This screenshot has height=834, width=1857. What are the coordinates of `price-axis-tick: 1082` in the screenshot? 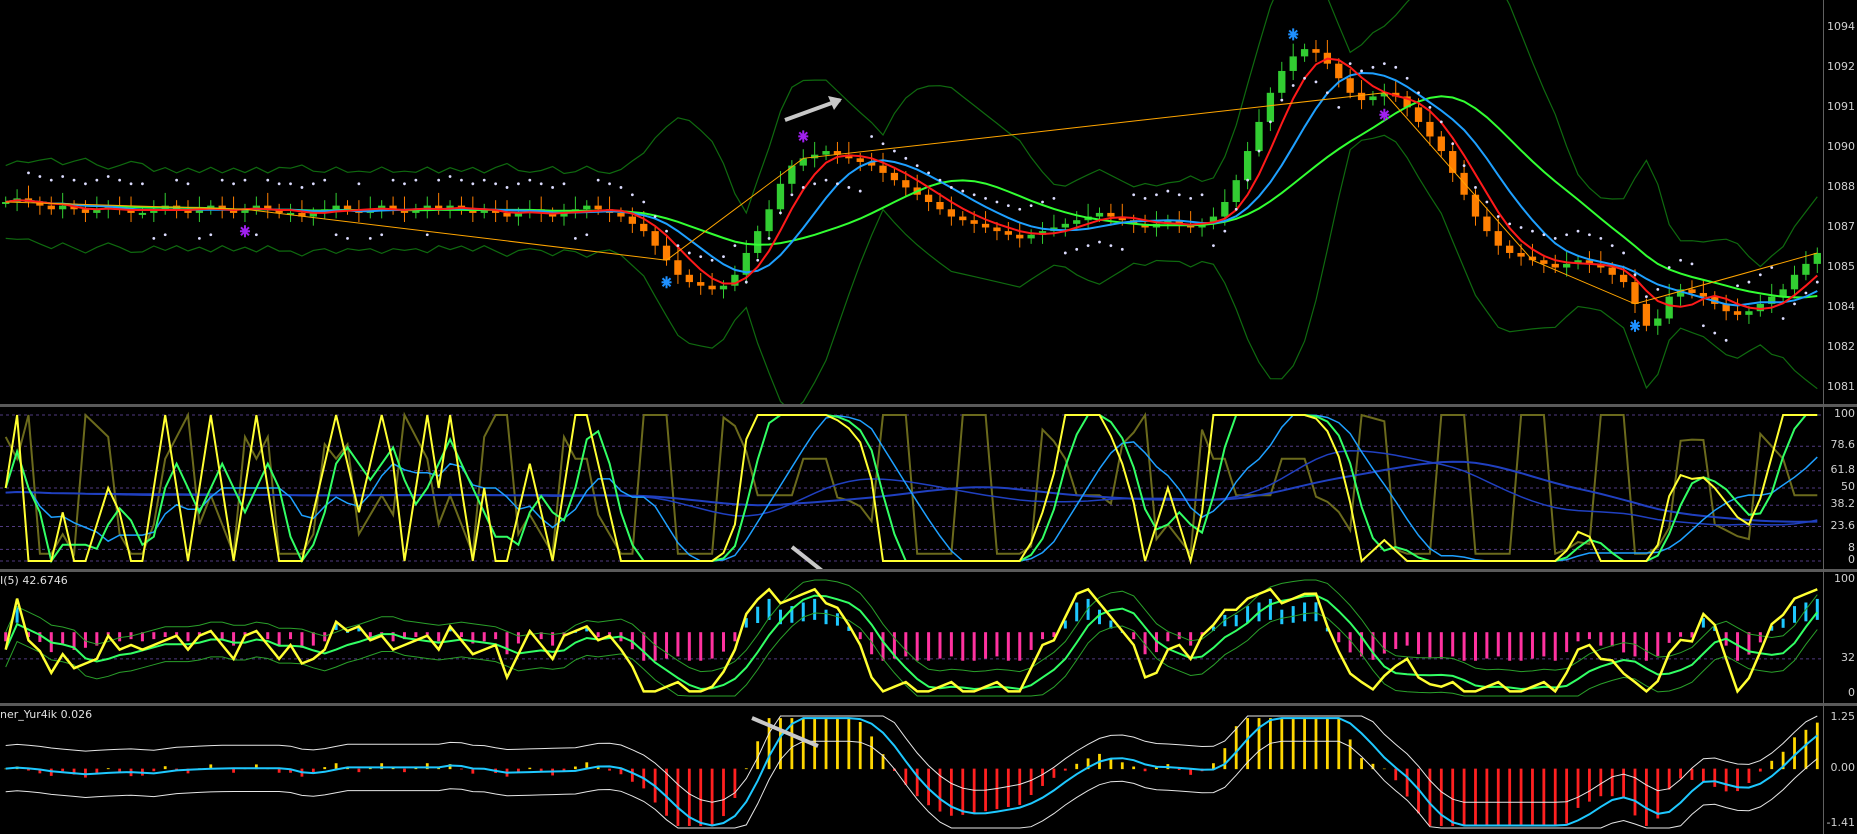 It's located at (1841, 346).